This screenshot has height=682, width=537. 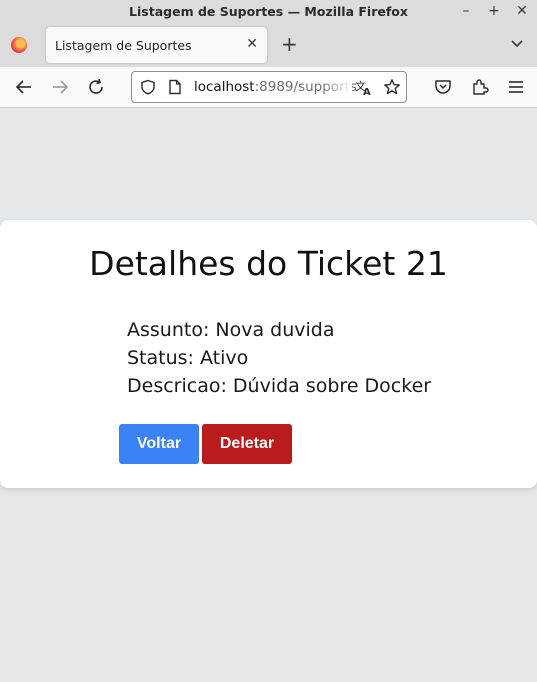 What do you see at coordinates (268, 263) in the screenshot?
I see `page-title: Detalhes do Ticket 21` at bounding box center [268, 263].